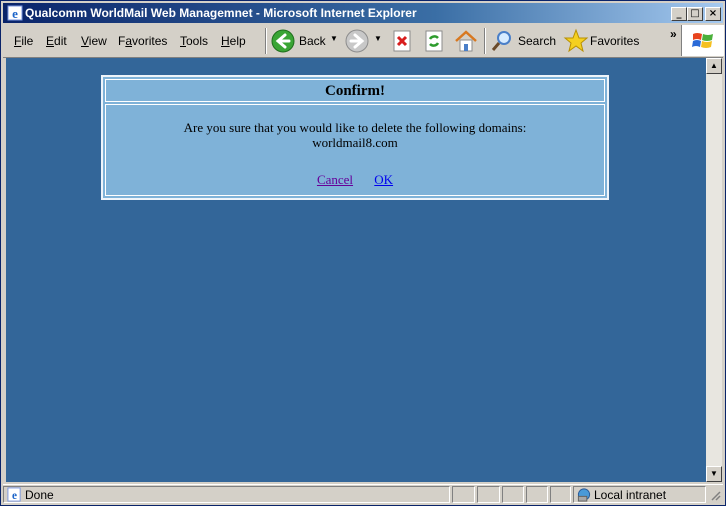  I want to click on menu-file: File, so click(23, 41).